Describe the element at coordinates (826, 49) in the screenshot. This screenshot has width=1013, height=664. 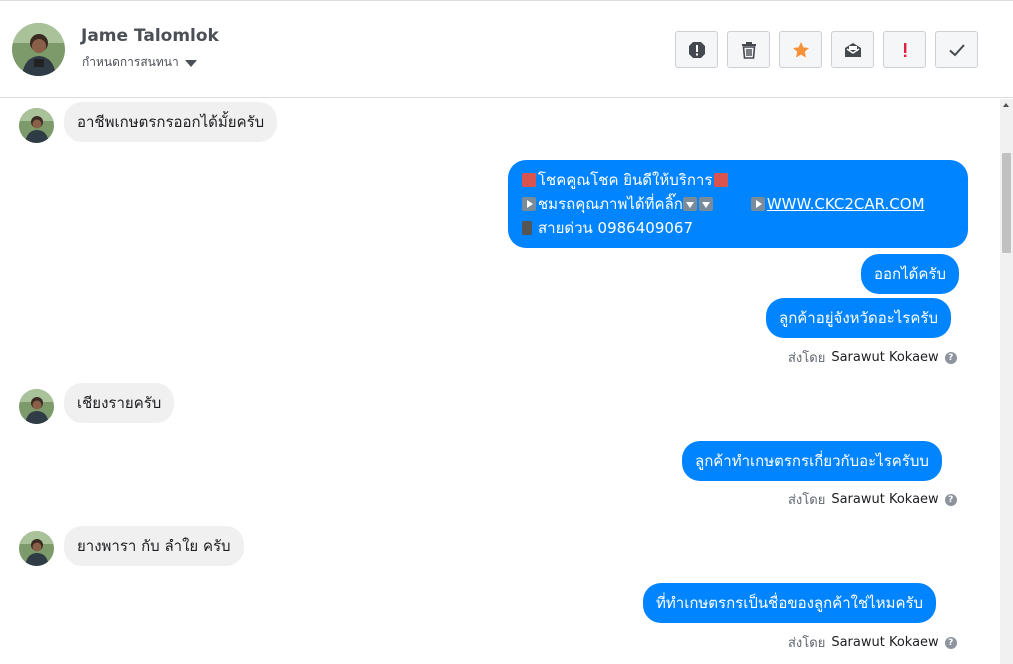
I see `action-toolbar` at that location.